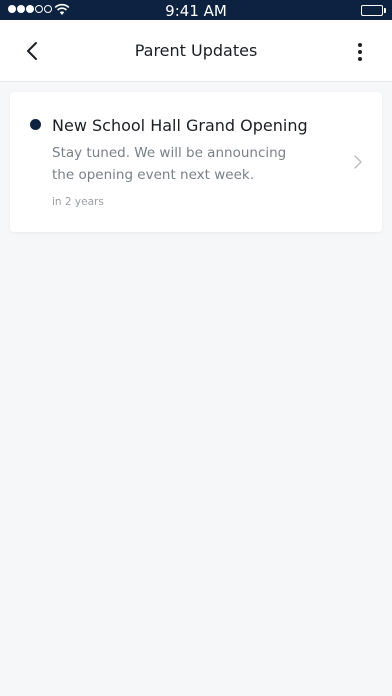  What do you see at coordinates (360, 52) in the screenshot?
I see `more-options-button` at bounding box center [360, 52].